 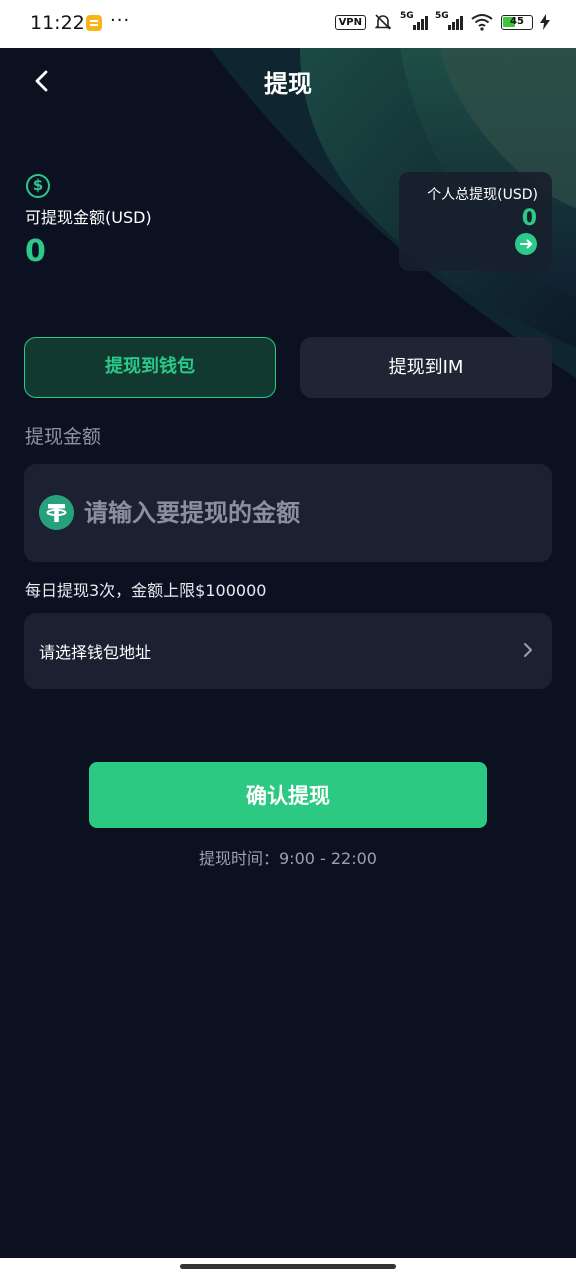 I want to click on wallet-address-label: 请选择钱包地址, so click(x=95, y=652).